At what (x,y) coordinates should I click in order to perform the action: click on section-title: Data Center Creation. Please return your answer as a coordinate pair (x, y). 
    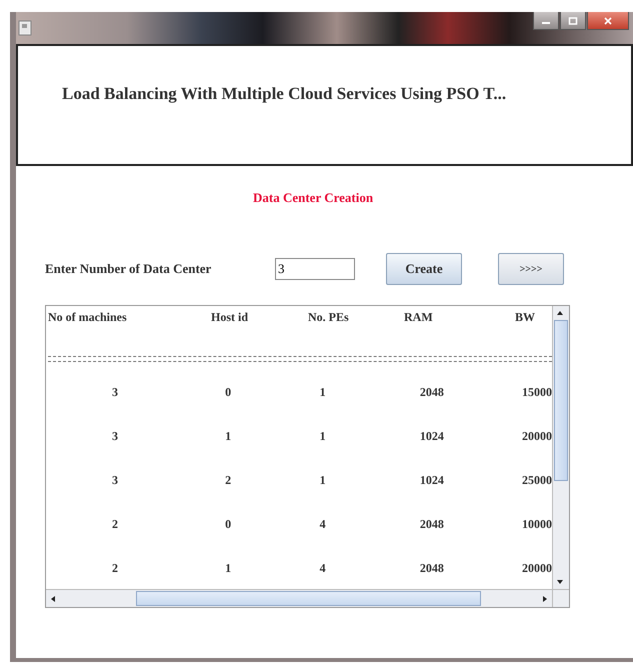
    Looking at the image, I should click on (313, 198).